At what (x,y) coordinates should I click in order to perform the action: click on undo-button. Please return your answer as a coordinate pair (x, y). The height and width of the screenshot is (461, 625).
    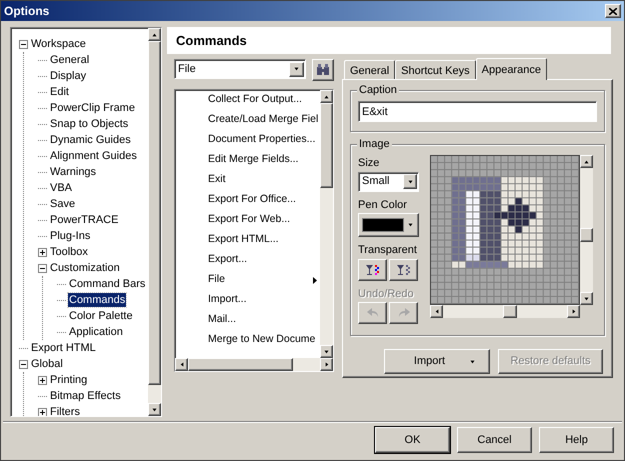
    Looking at the image, I should click on (372, 313).